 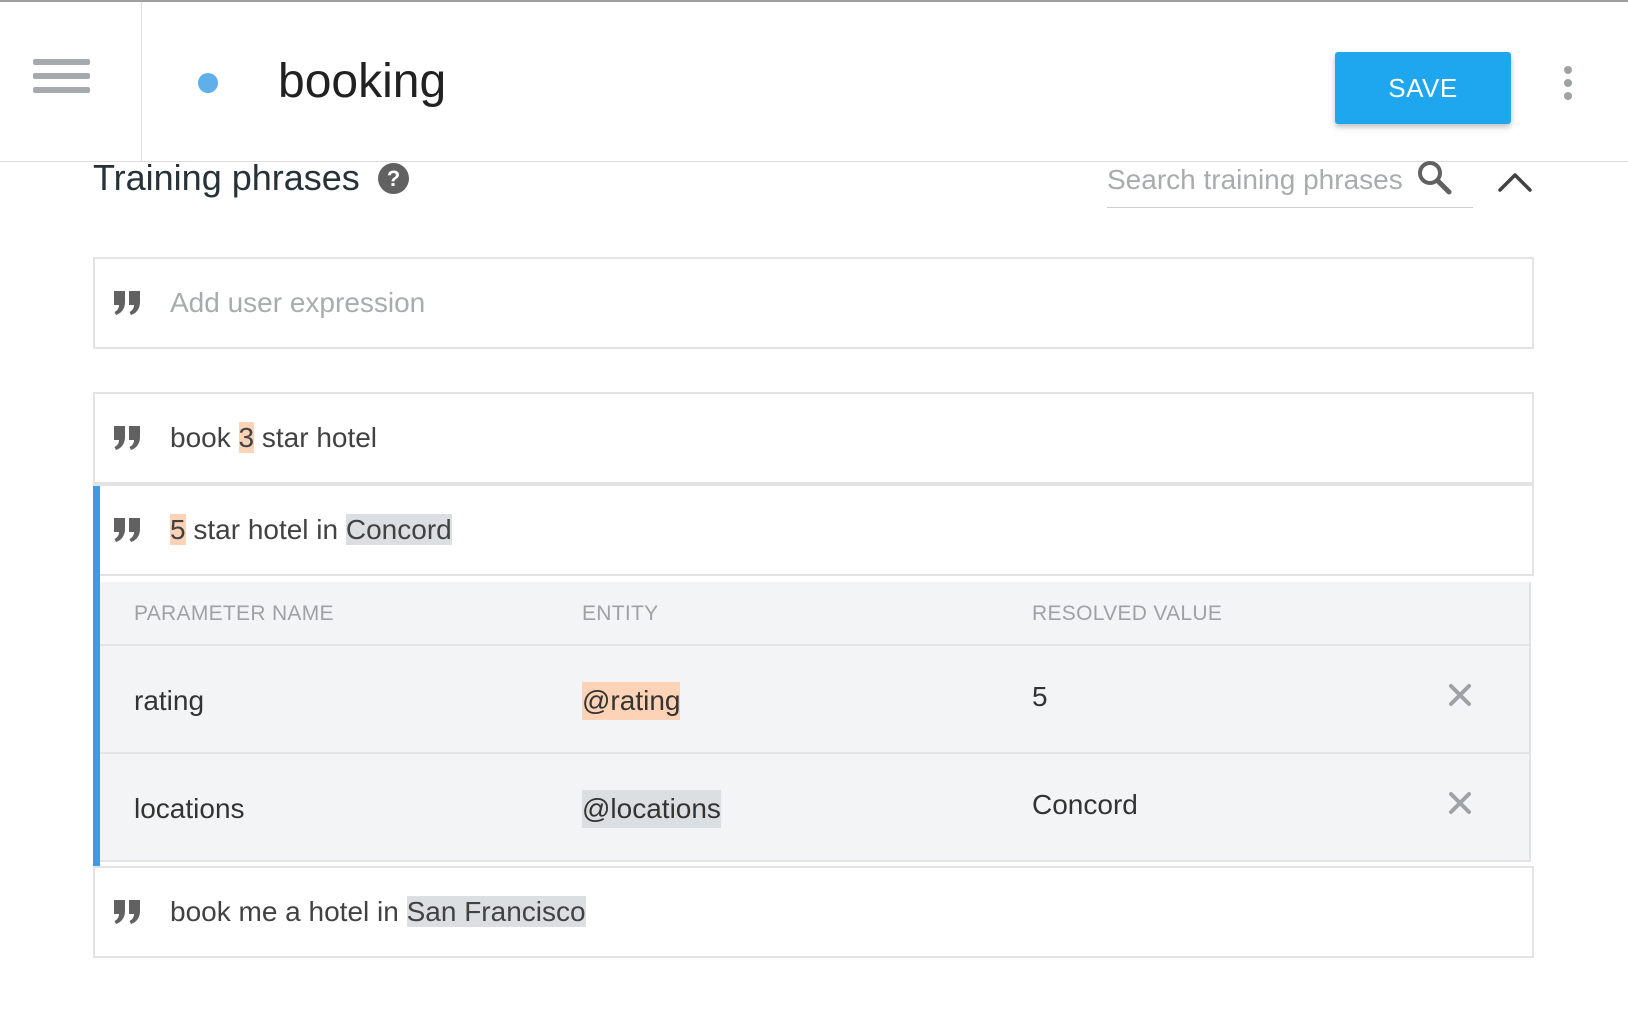 I want to click on column-header-resolved-value: RESOLVED VALUE, so click(x=1127, y=613).